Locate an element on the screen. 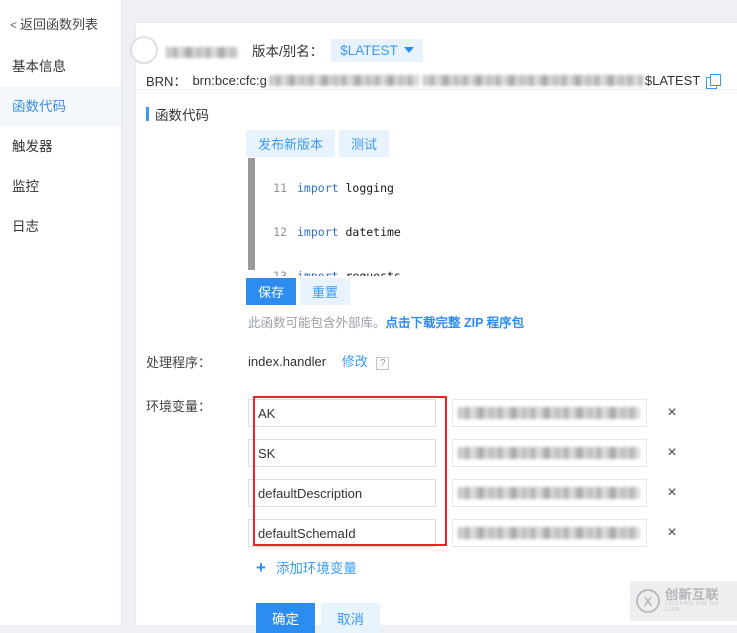  cancel-button: 取消 is located at coordinates (350, 618).